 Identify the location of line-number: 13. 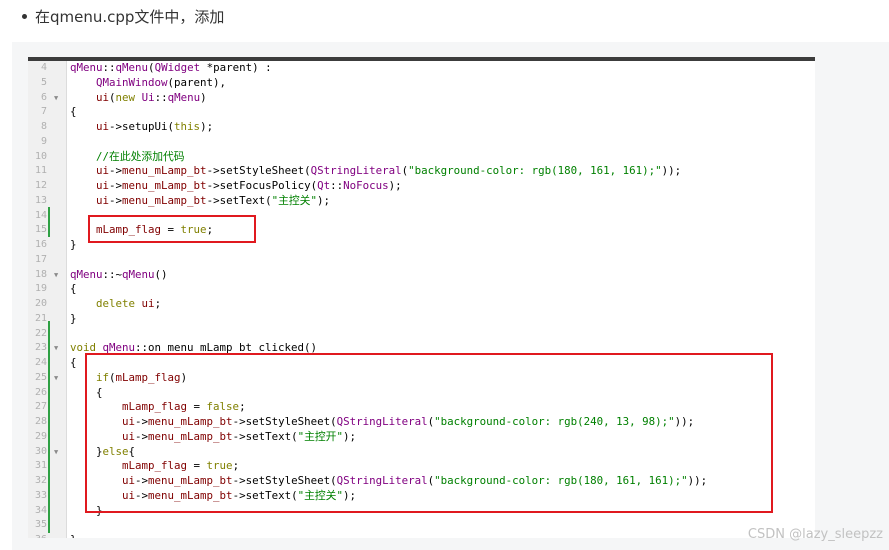
(40, 200).